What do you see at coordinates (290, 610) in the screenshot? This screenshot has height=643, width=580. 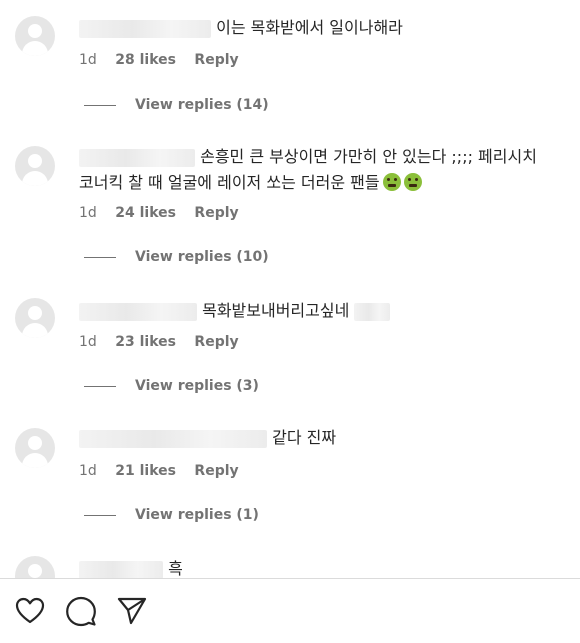 I see `action-bar` at bounding box center [290, 610].